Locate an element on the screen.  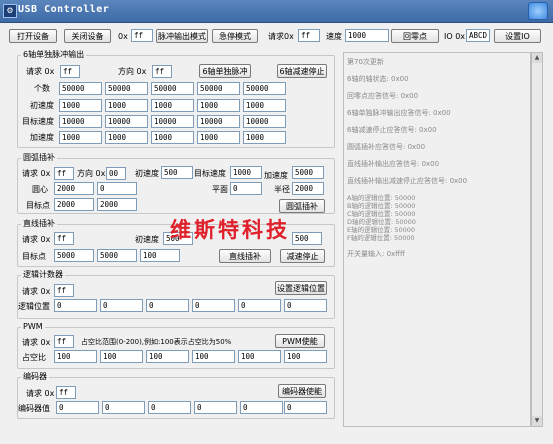
watermark-text: 维斯特科技 is located at coordinates (230, 229).